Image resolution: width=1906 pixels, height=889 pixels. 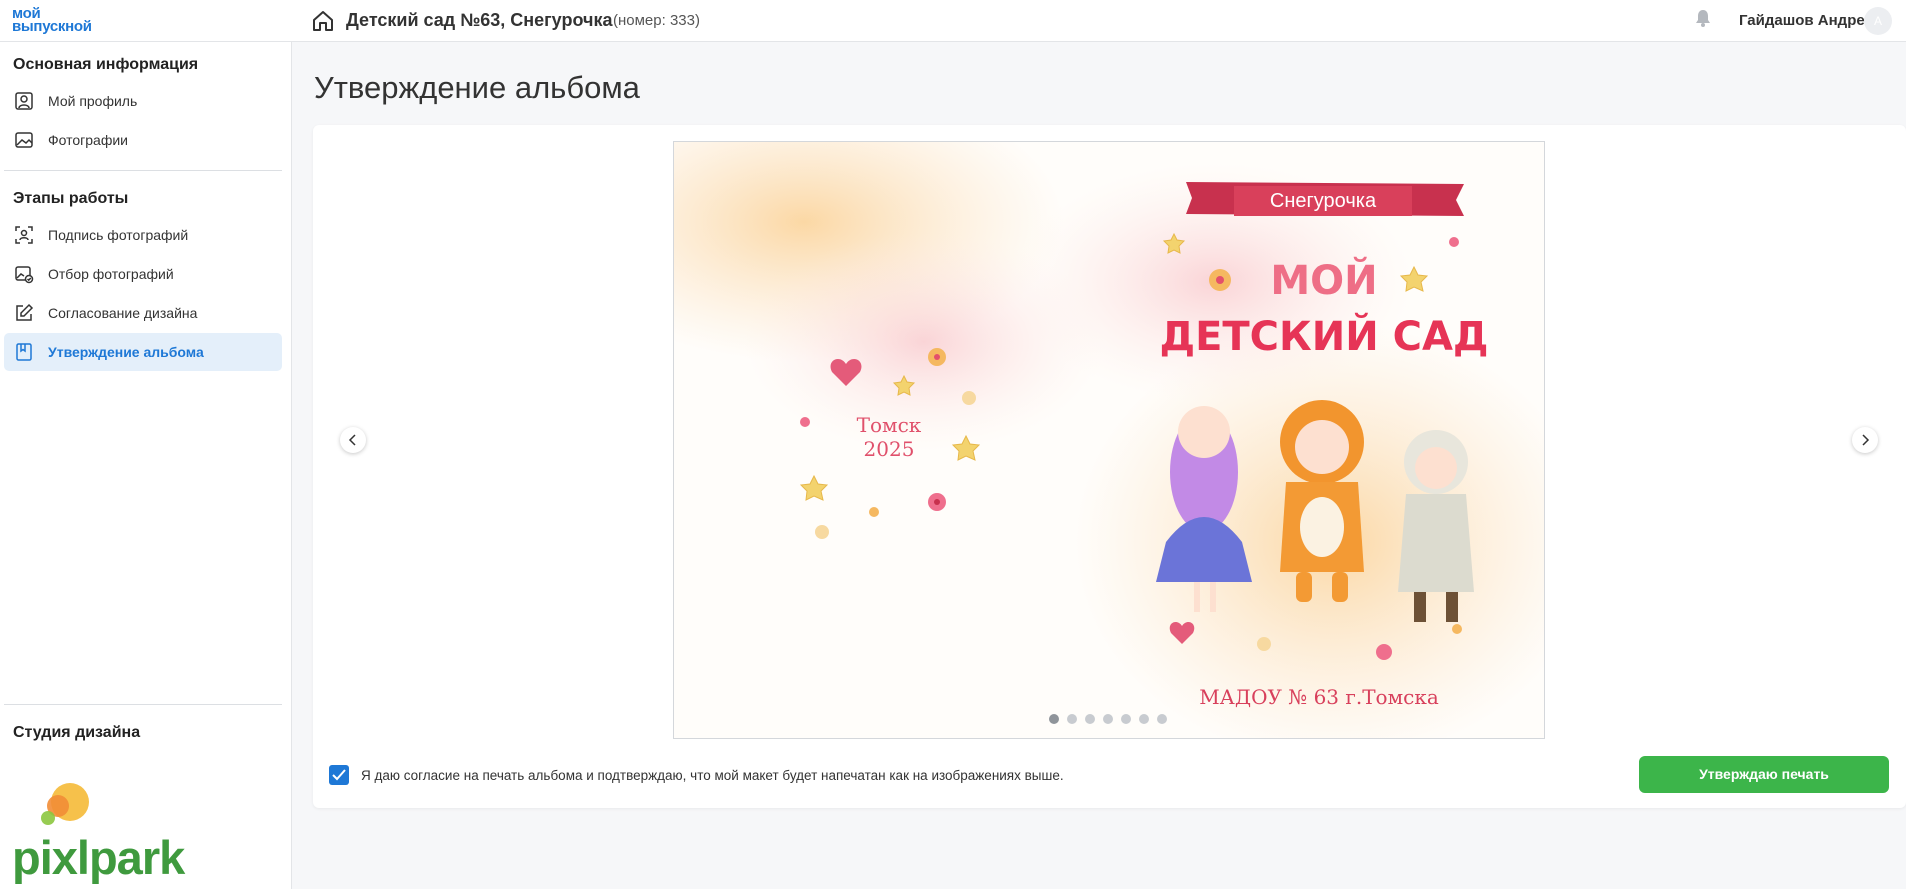 What do you see at coordinates (88, 140) in the screenshot?
I see `sidebar-item-label: Фотографии` at bounding box center [88, 140].